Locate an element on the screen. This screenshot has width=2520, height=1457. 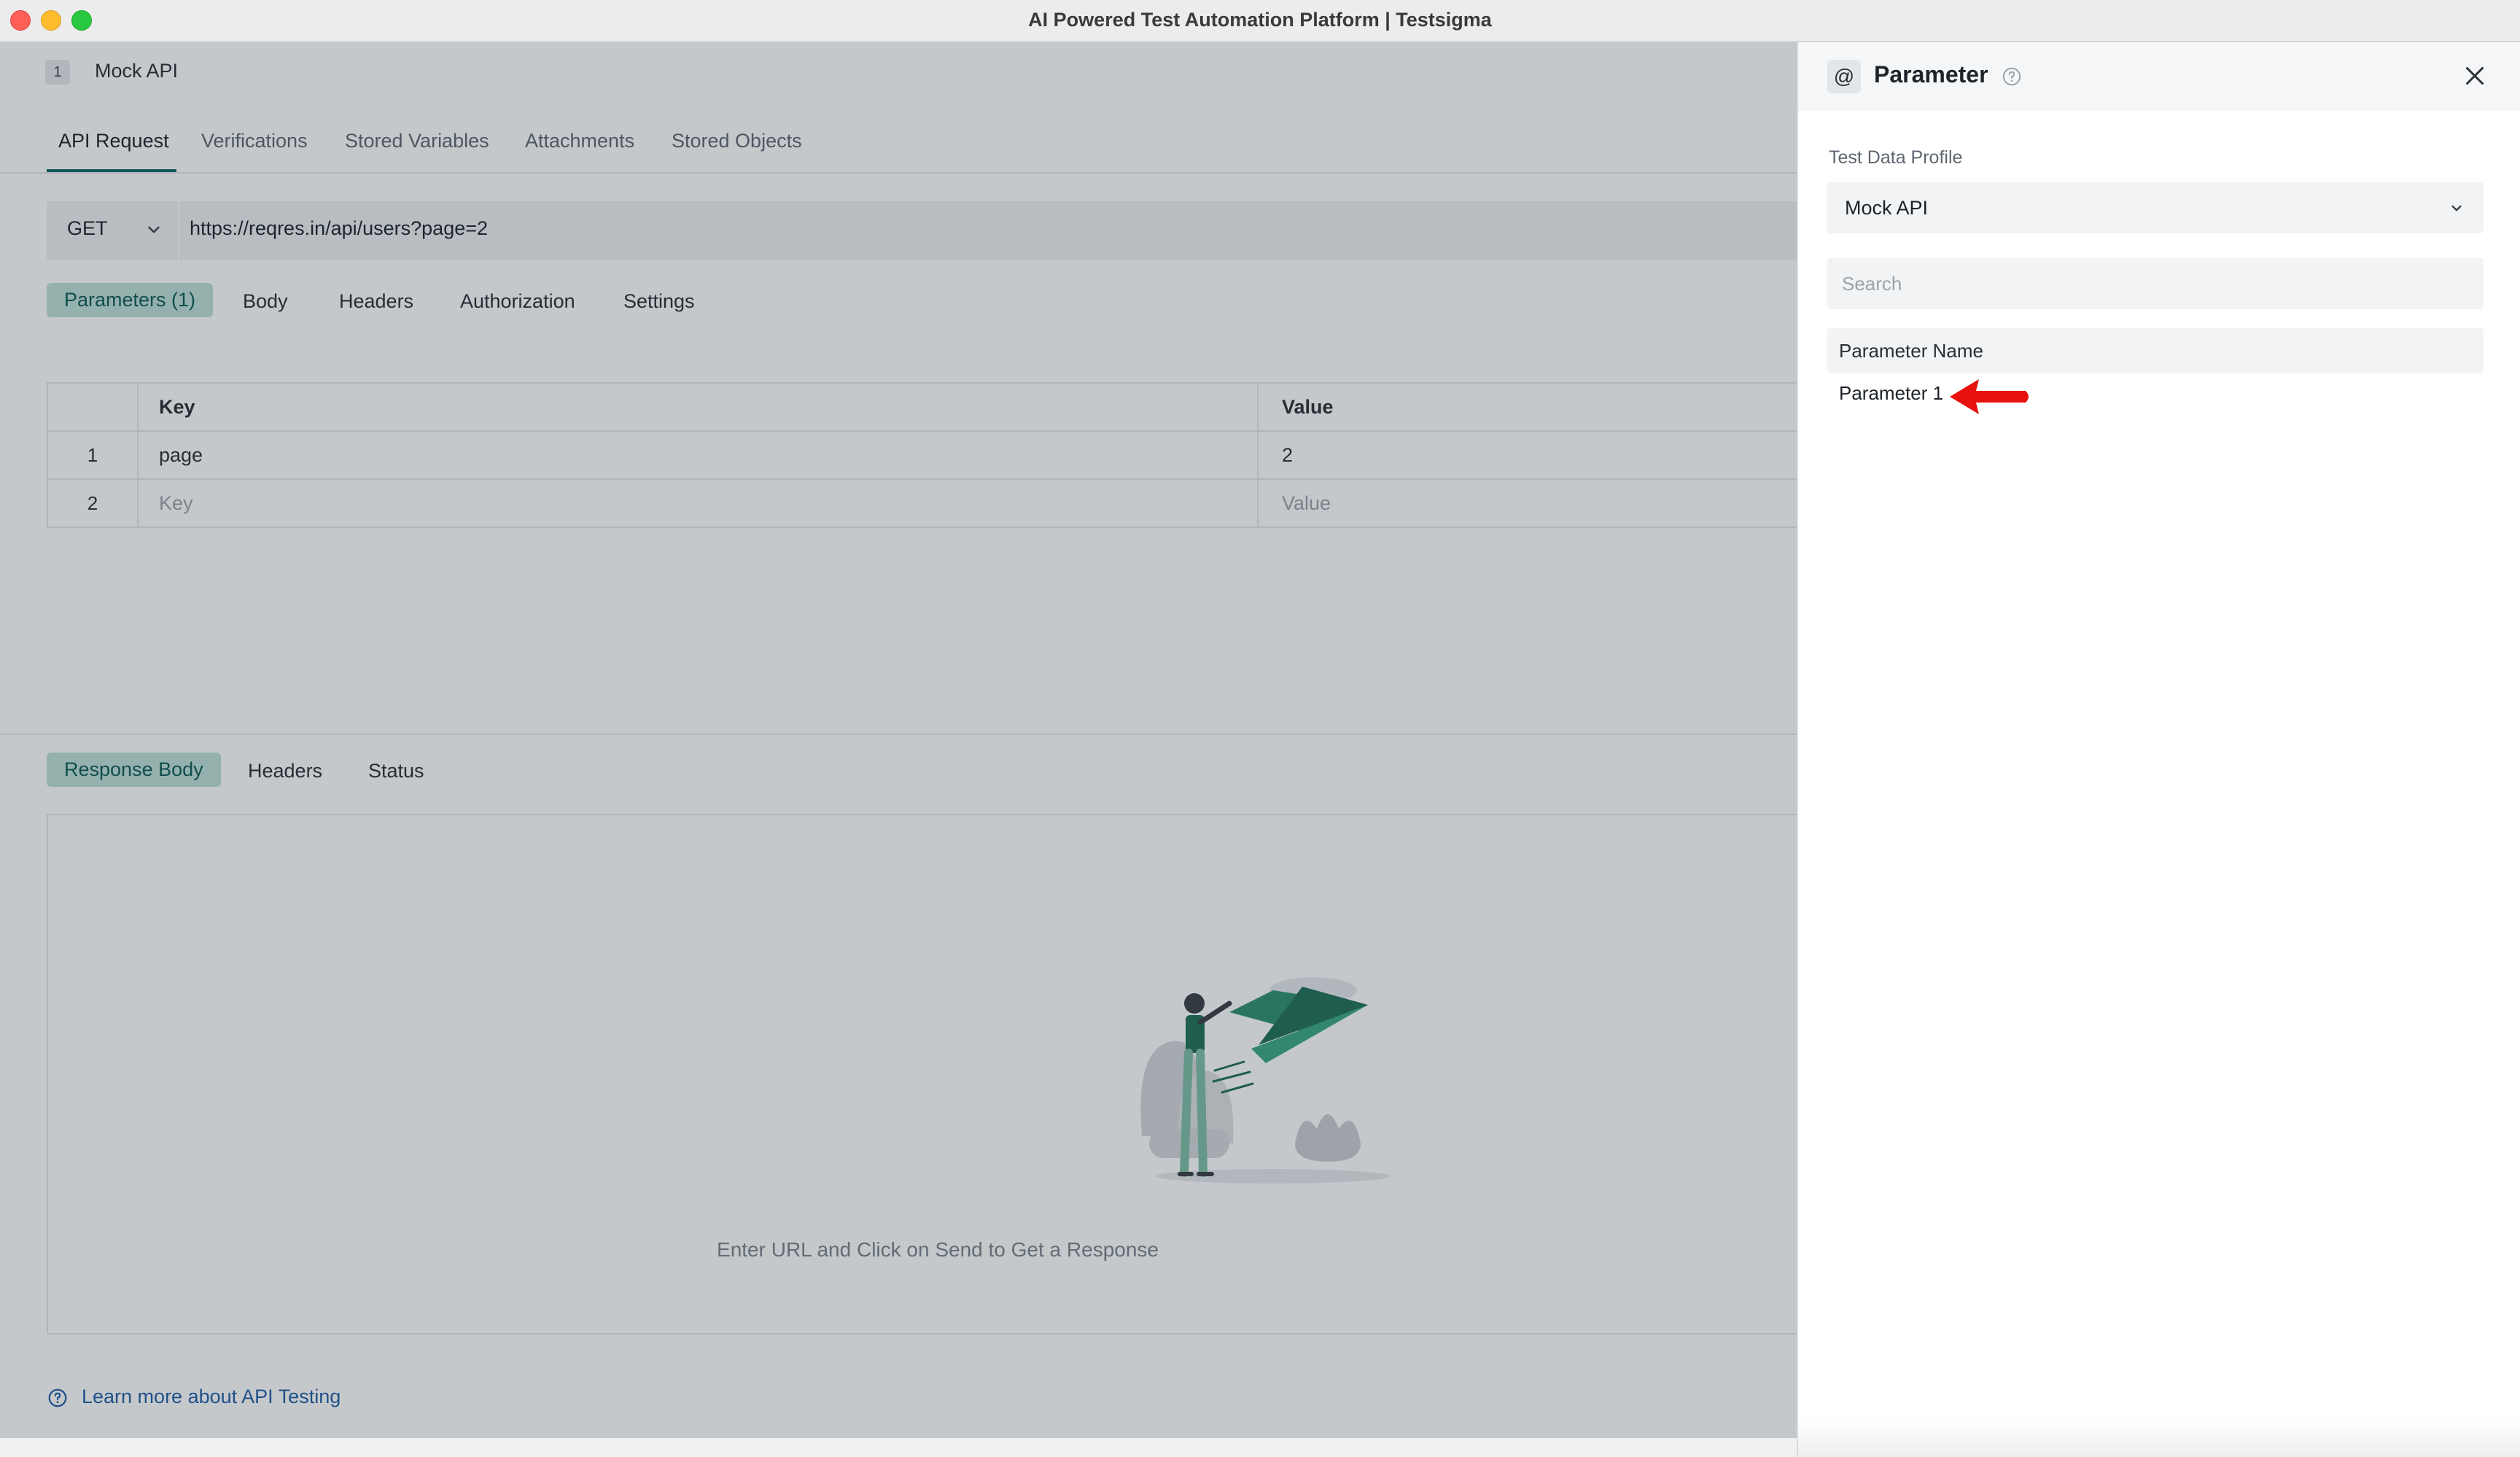
step-number: 1 is located at coordinates (57, 72).